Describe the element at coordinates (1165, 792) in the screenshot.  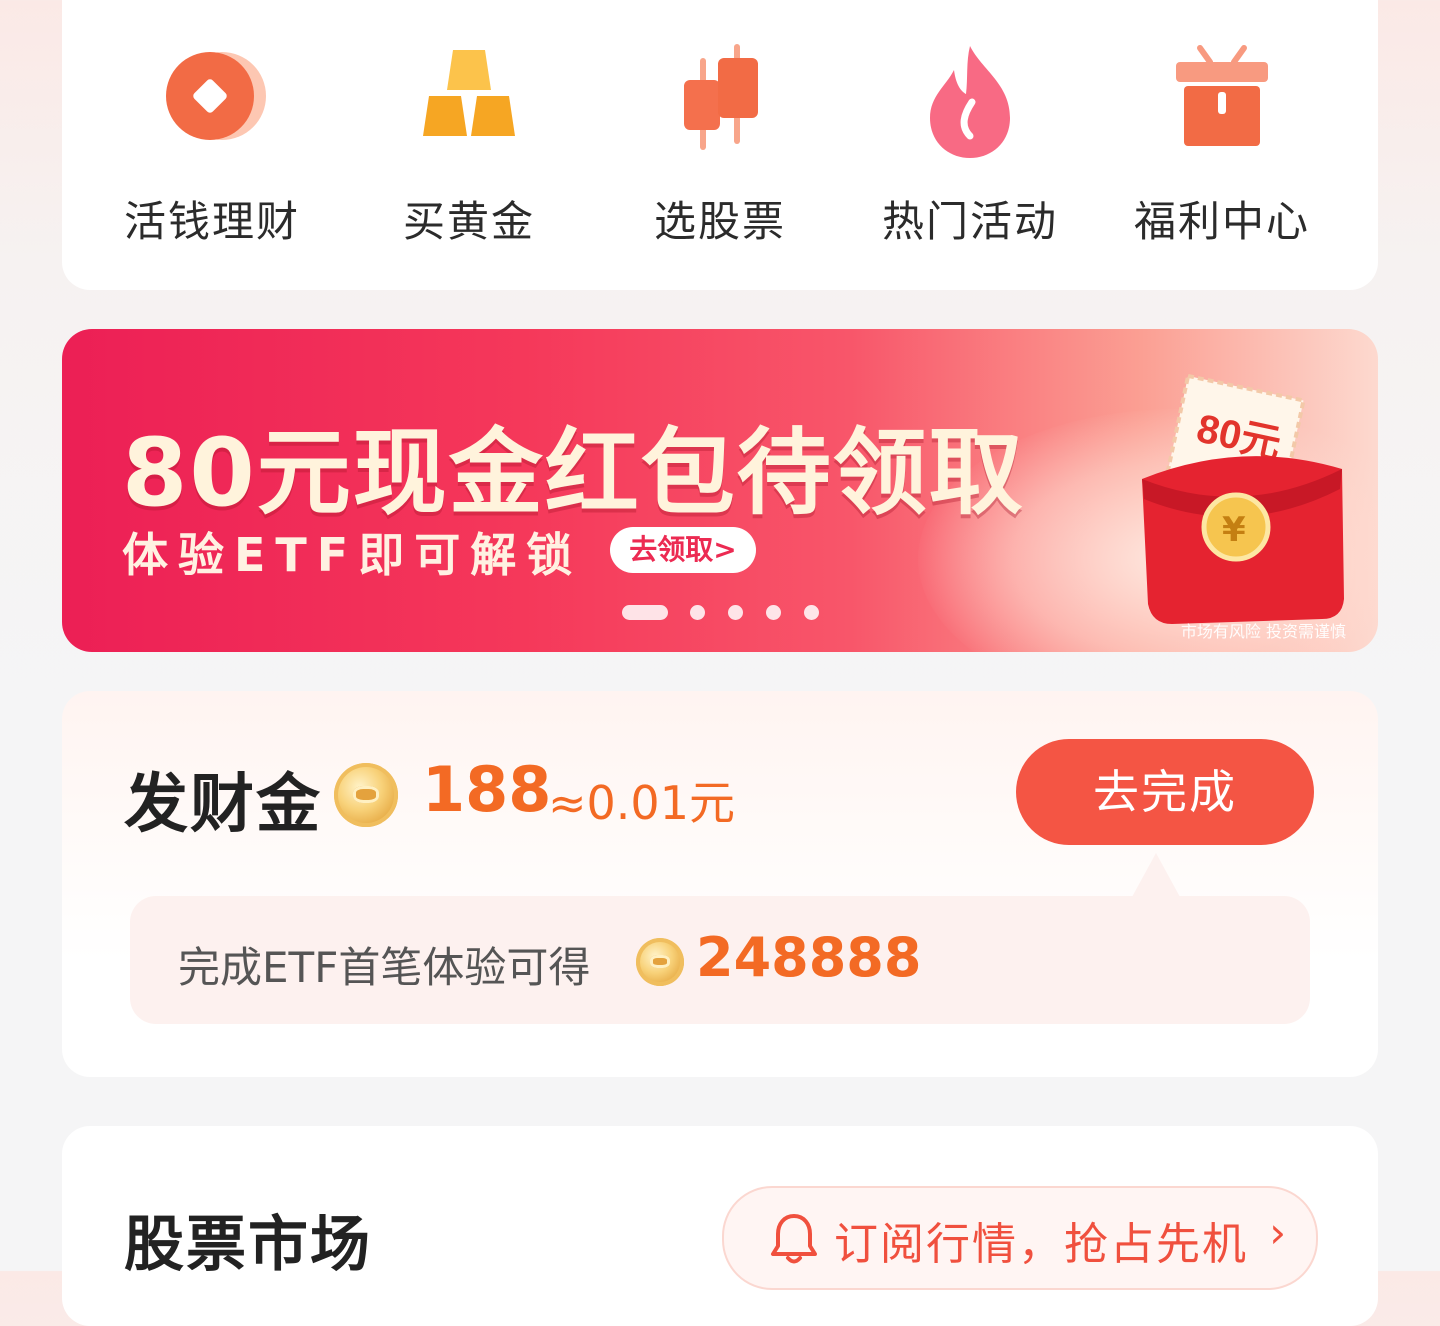
I see `complete-task-button: 去完成` at that location.